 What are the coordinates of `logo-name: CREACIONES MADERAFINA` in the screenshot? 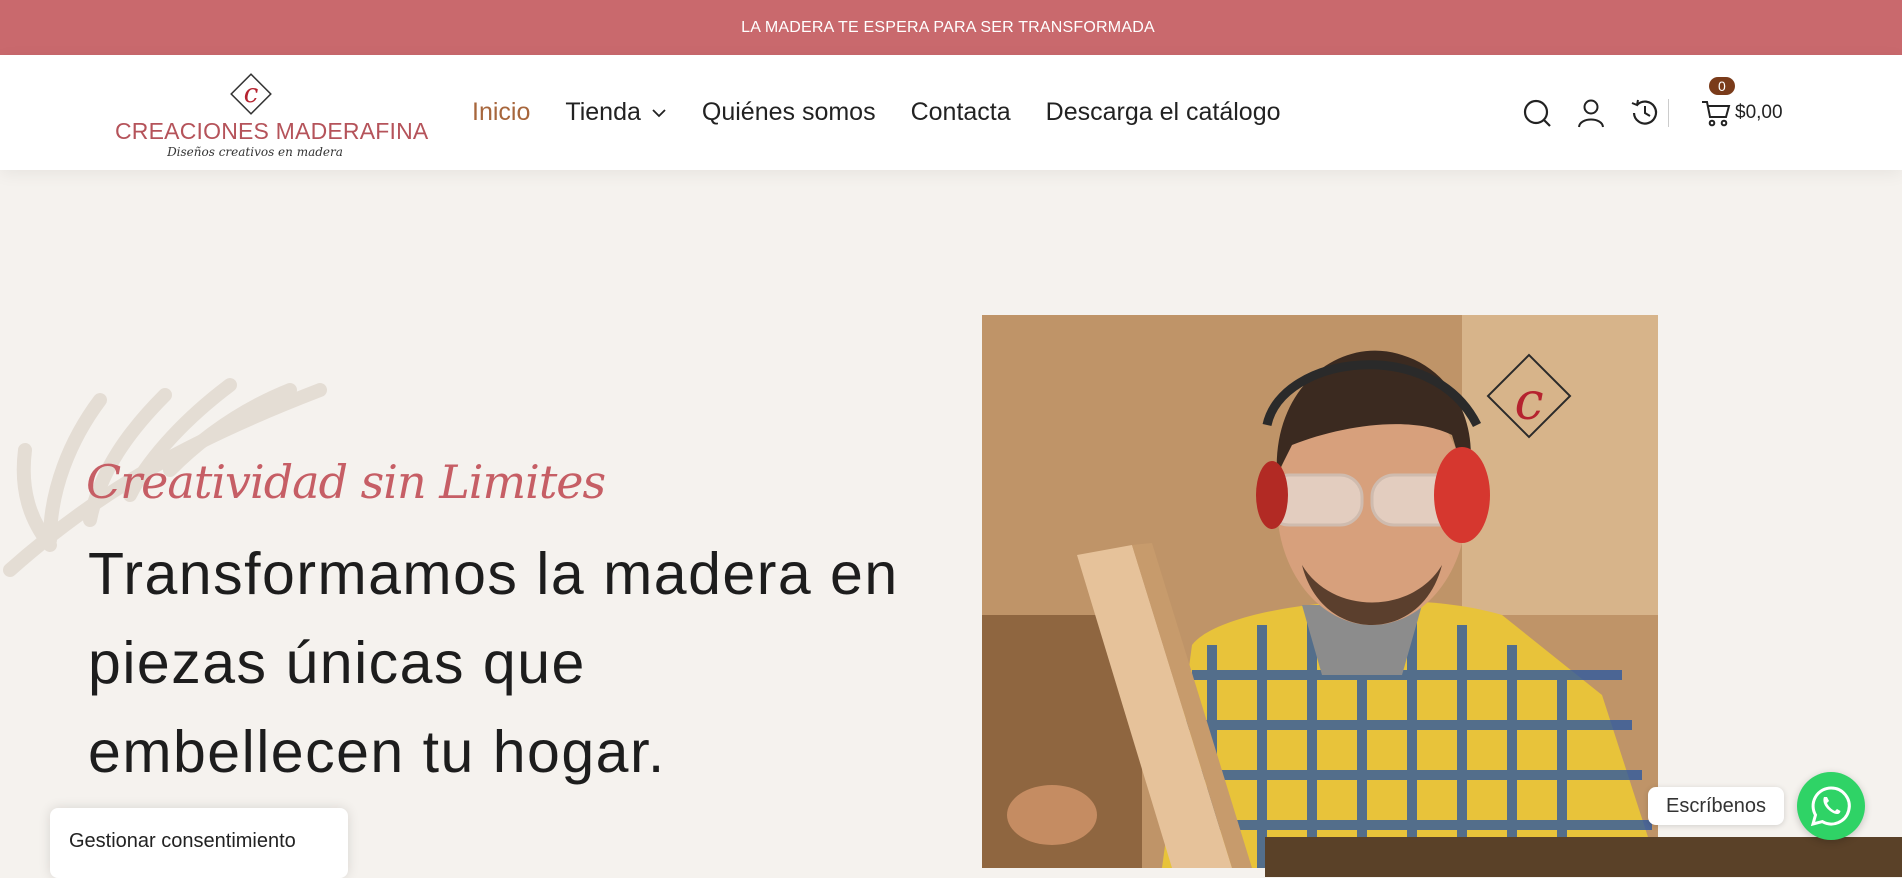 It's located at (272, 131).